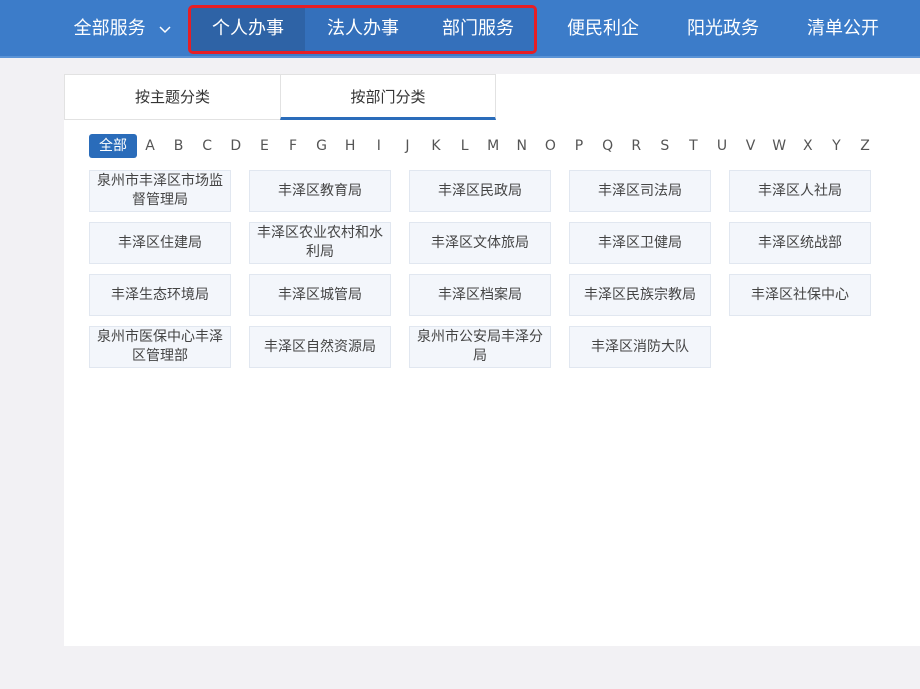 The image size is (920, 689). What do you see at coordinates (293, 146) in the screenshot?
I see `letter-filter-f: F` at bounding box center [293, 146].